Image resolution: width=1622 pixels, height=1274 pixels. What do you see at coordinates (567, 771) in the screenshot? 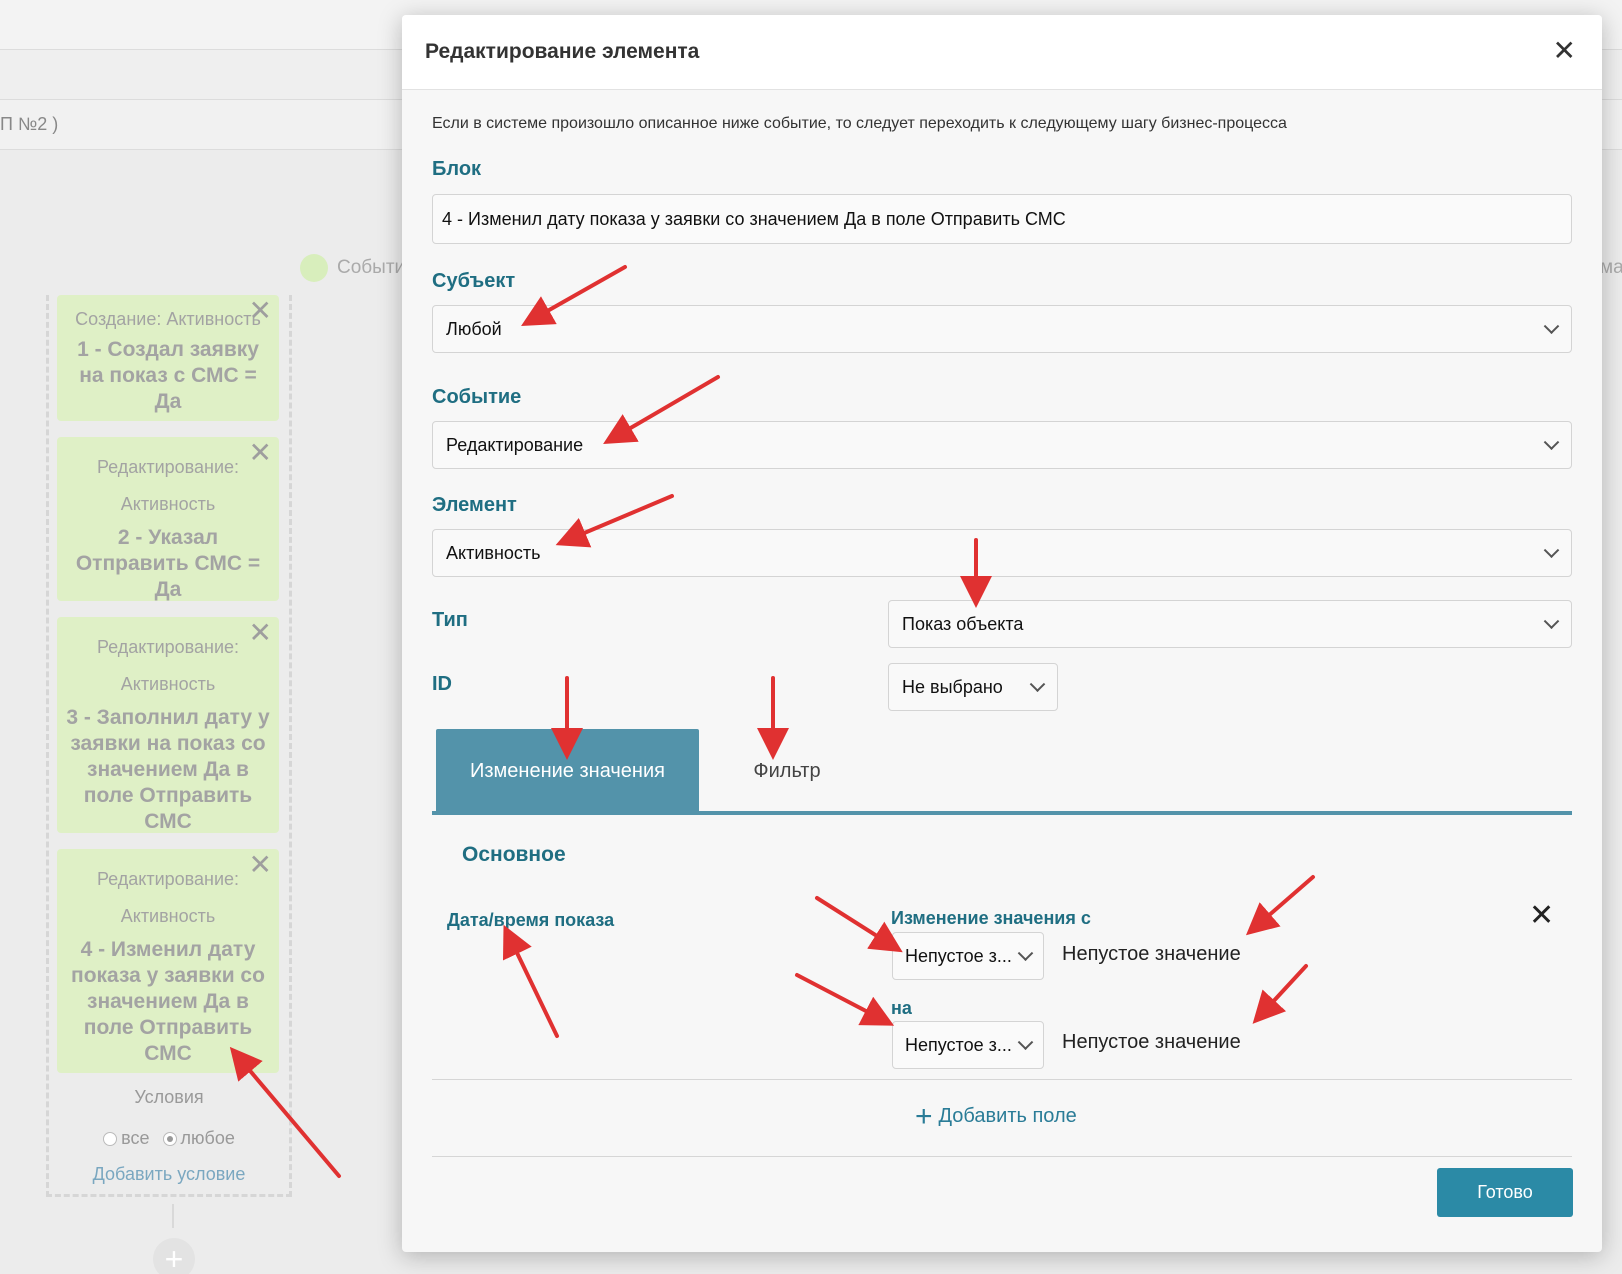
I see `tab-value-change: Изменение значения` at bounding box center [567, 771].